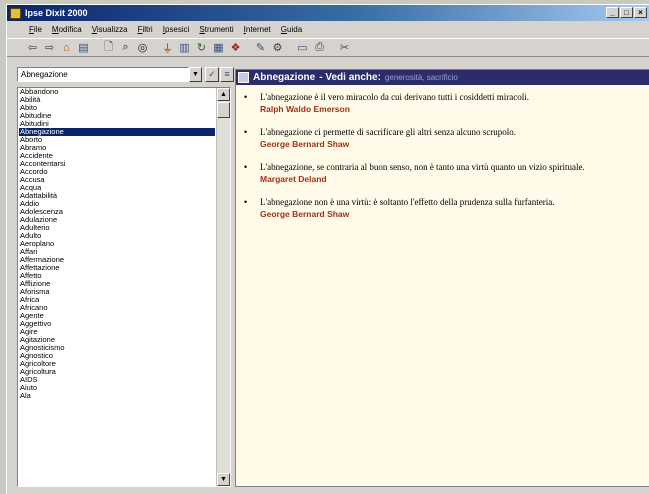 The image size is (649, 494). I want to click on word-list-item: Aggettivo, so click(117, 324).